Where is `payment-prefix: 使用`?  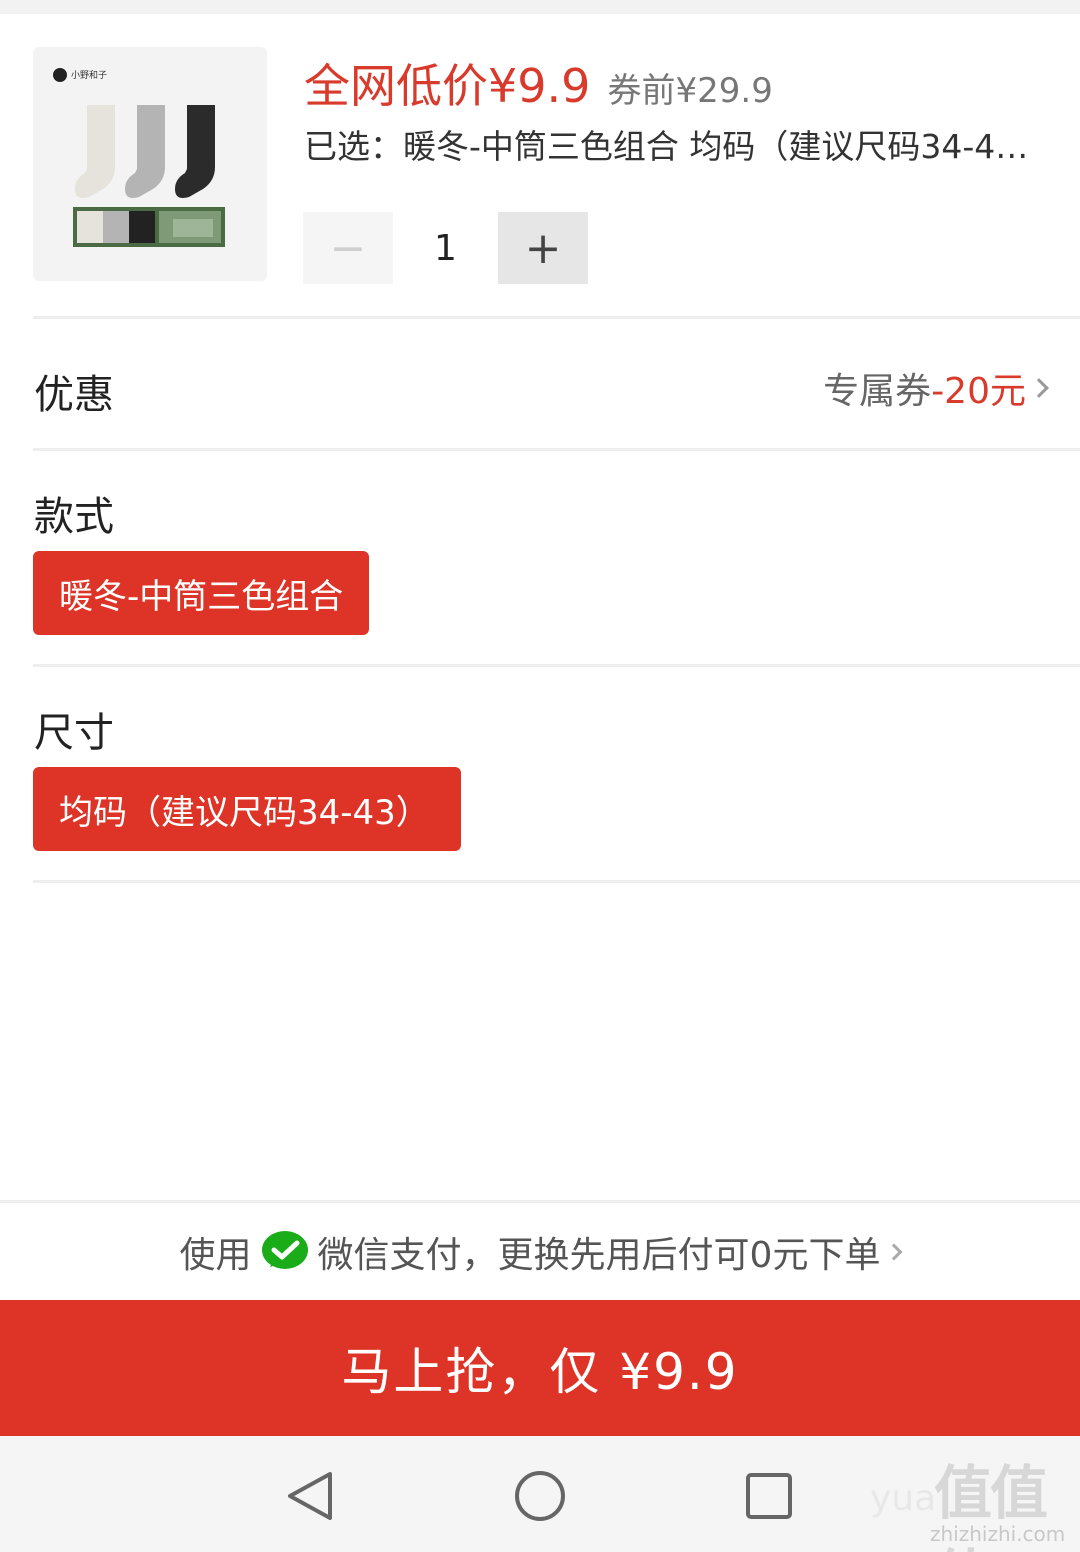 payment-prefix: 使用 is located at coordinates (215, 1255).